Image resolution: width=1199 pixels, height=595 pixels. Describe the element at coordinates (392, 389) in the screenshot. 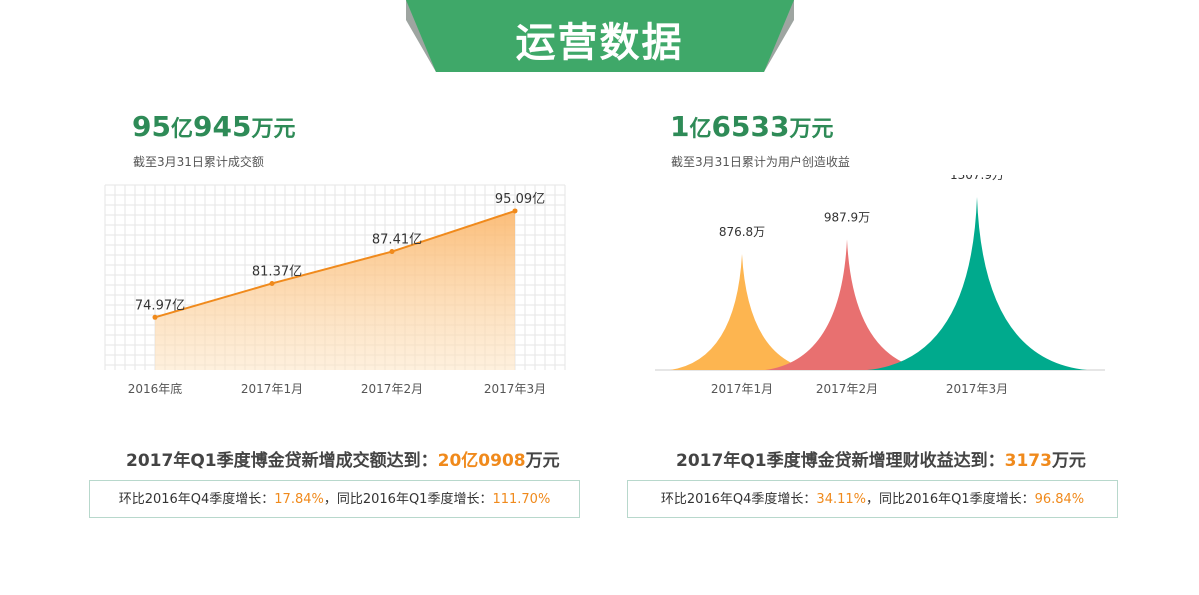

I see `x-tick-label-2: 2017年2月` at that location.